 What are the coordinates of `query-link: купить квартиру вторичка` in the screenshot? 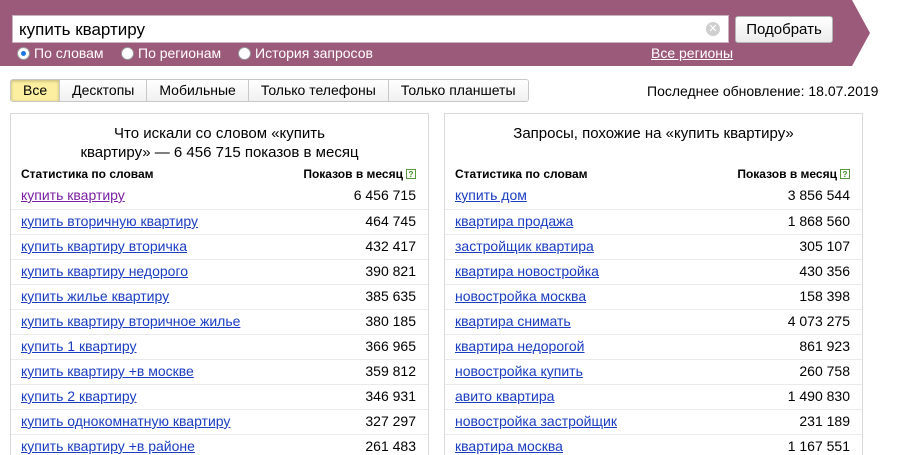 It's located at (104, 246).